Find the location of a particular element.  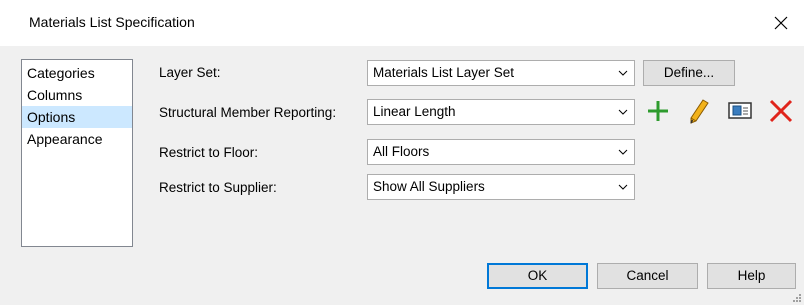

plus-icon is located at coordinates (658, 111).